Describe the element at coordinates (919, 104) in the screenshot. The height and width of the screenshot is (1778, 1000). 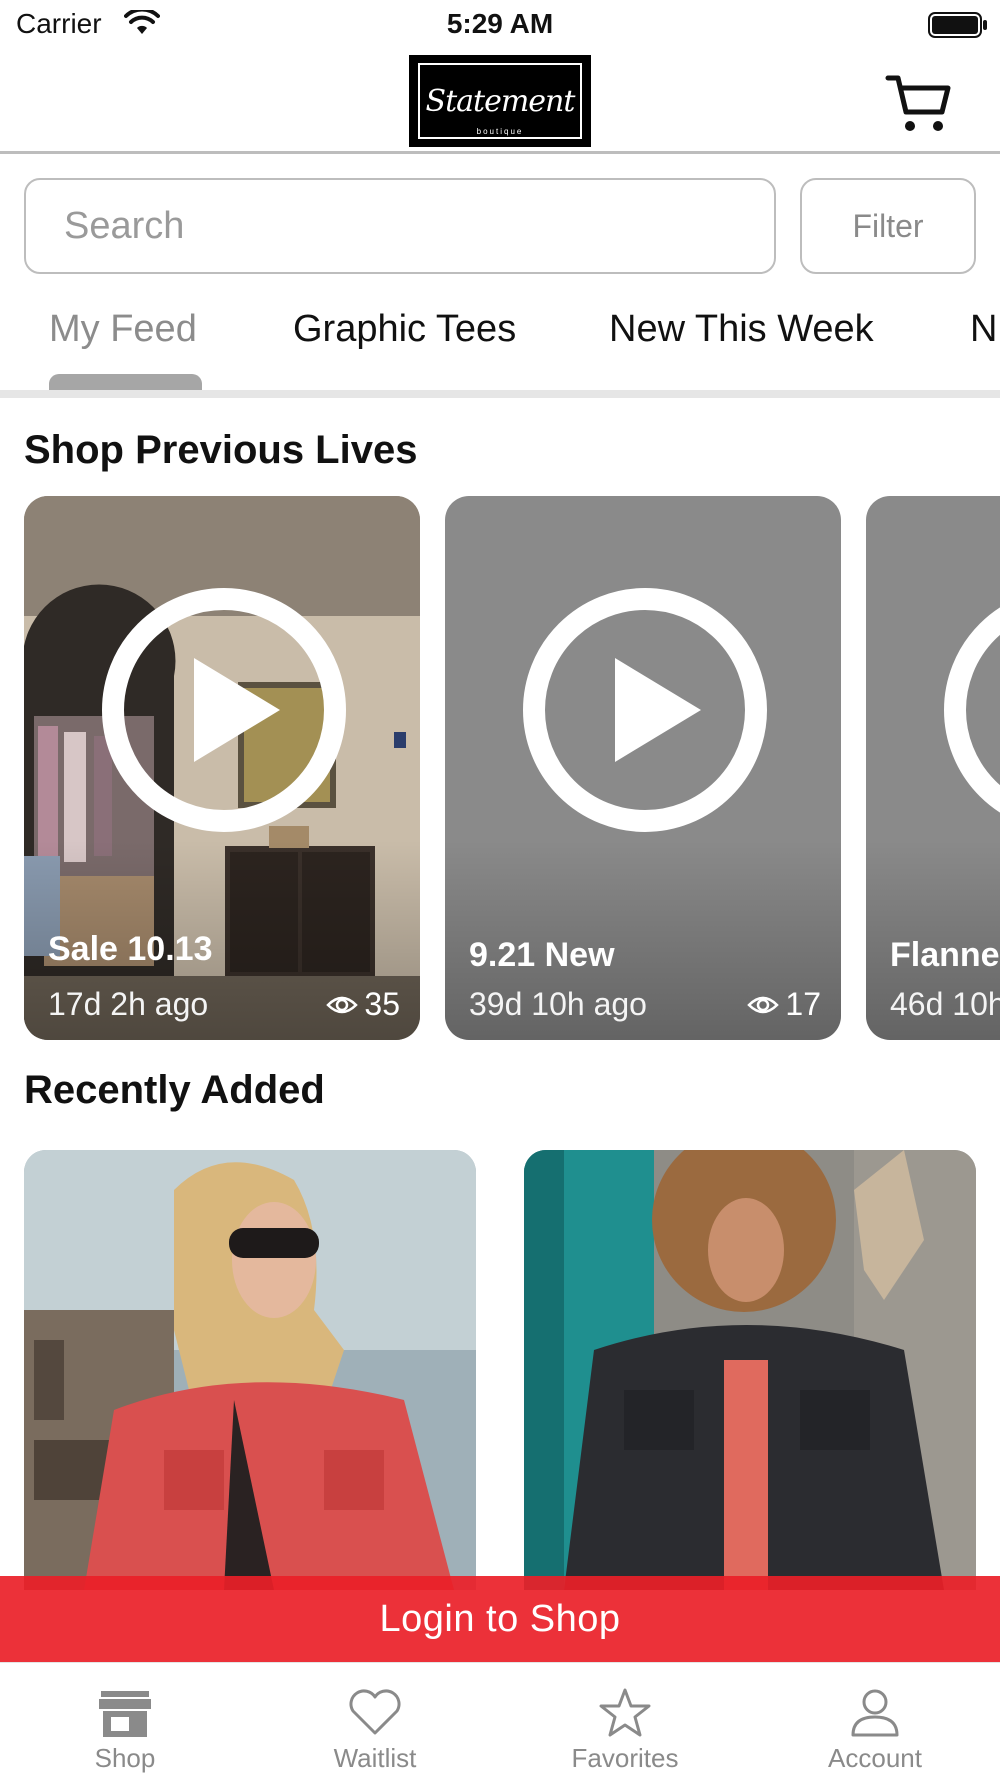
I see `cart-icon` at that location.